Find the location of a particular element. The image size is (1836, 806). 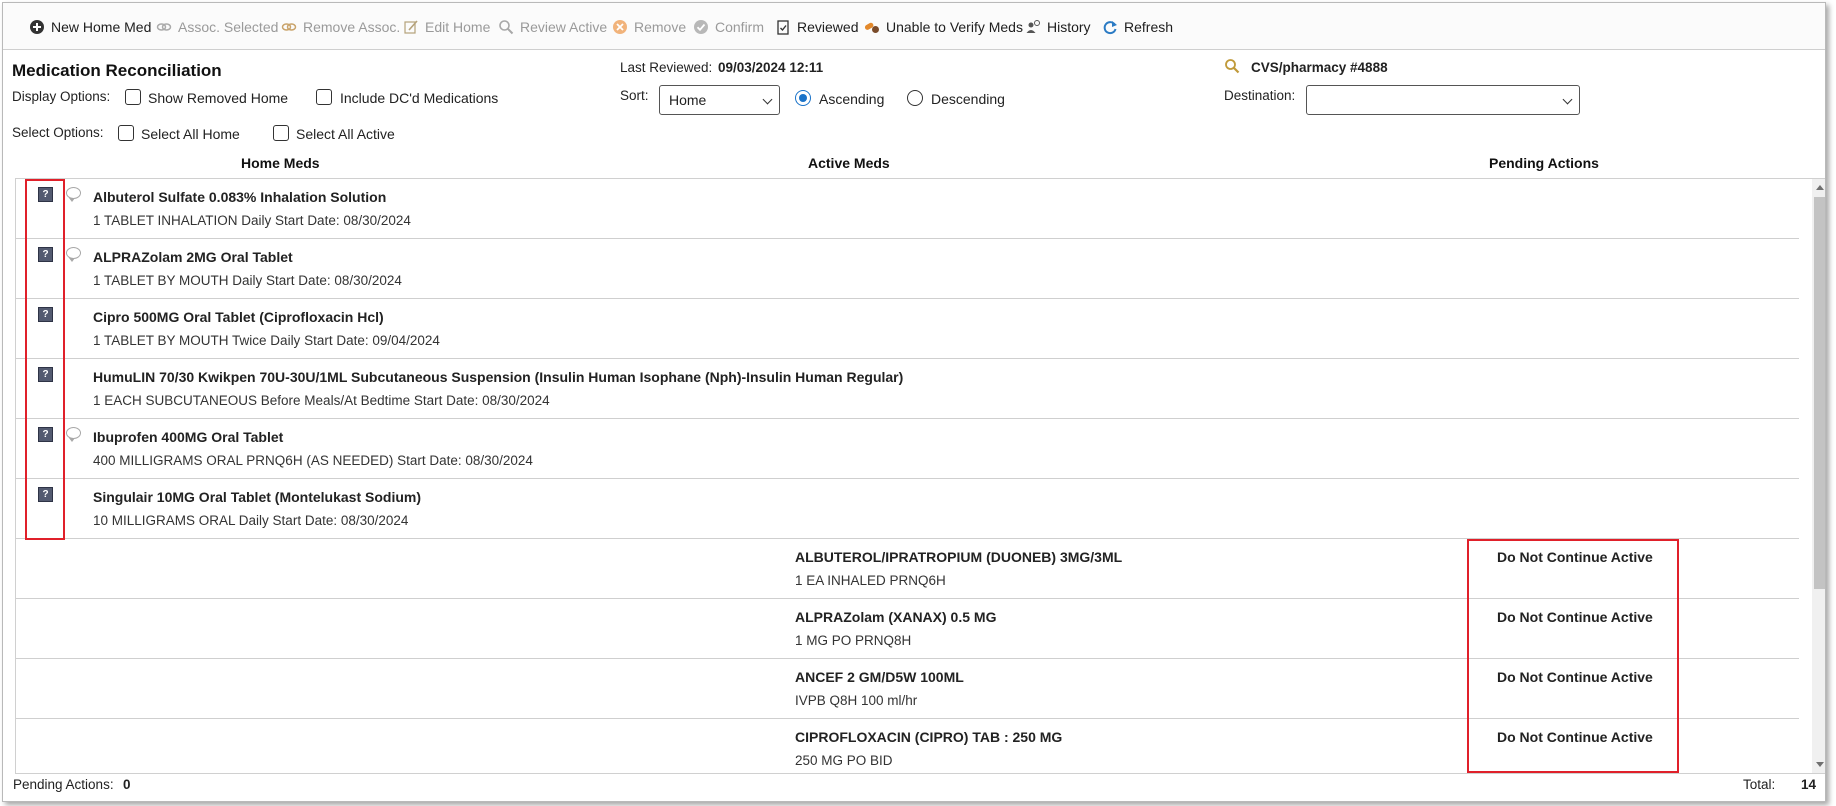

clipboard-check-icon is located at coordinates (783, 27).